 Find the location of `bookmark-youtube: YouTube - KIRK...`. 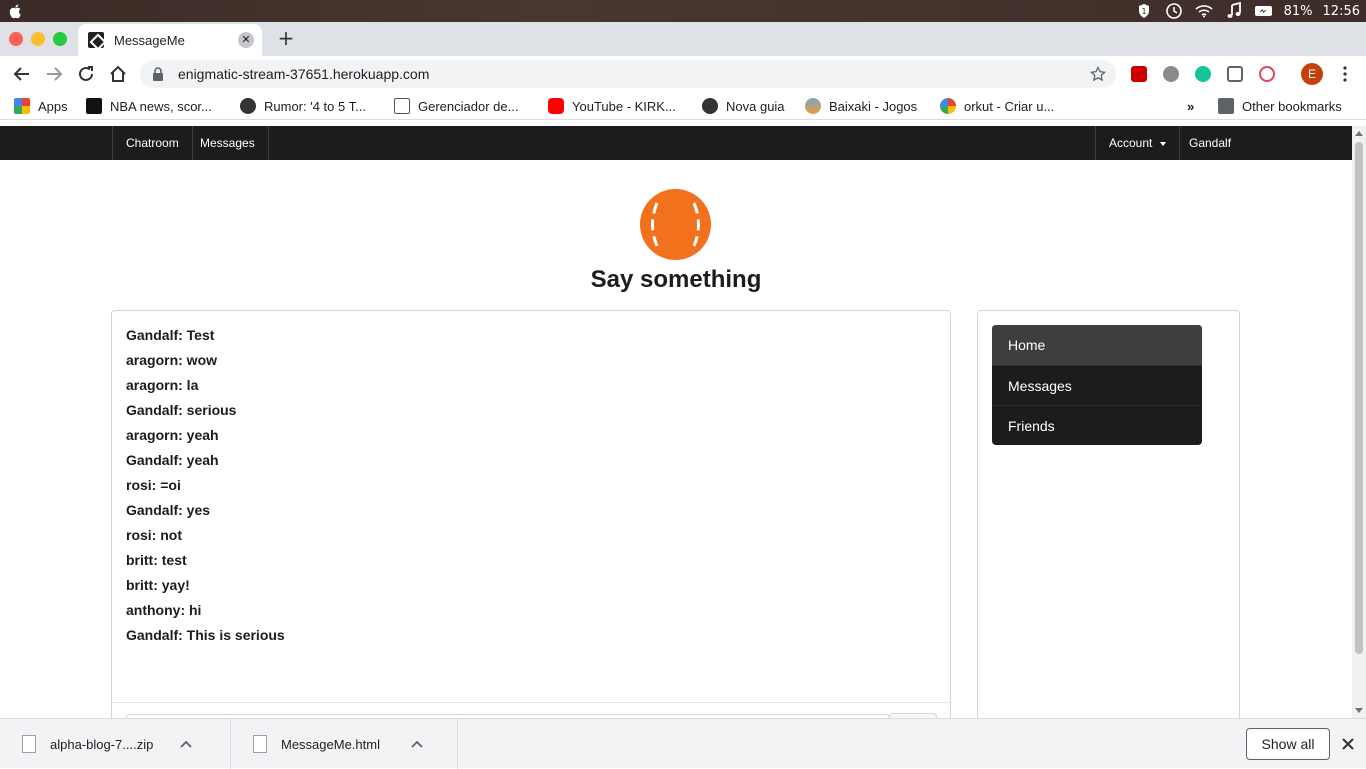

bookmark-youtube: YouTube - KIRK... is located at coordinates (612, 106).